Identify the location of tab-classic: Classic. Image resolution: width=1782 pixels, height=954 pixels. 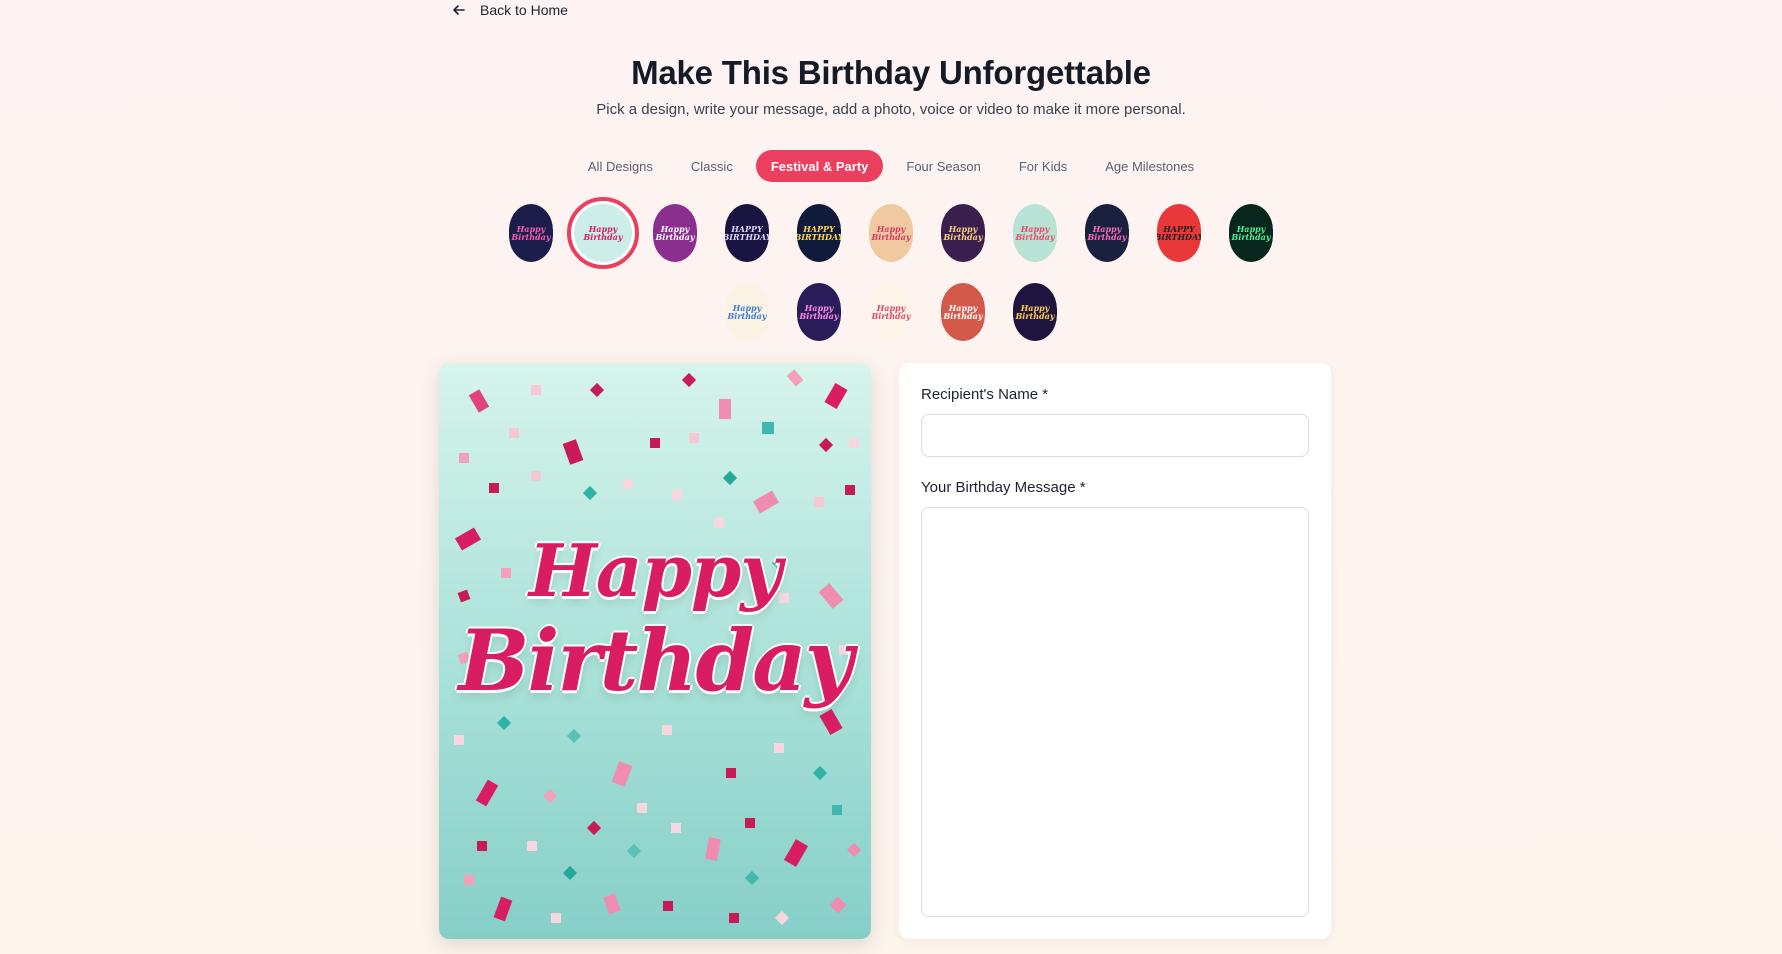
(712, 166).